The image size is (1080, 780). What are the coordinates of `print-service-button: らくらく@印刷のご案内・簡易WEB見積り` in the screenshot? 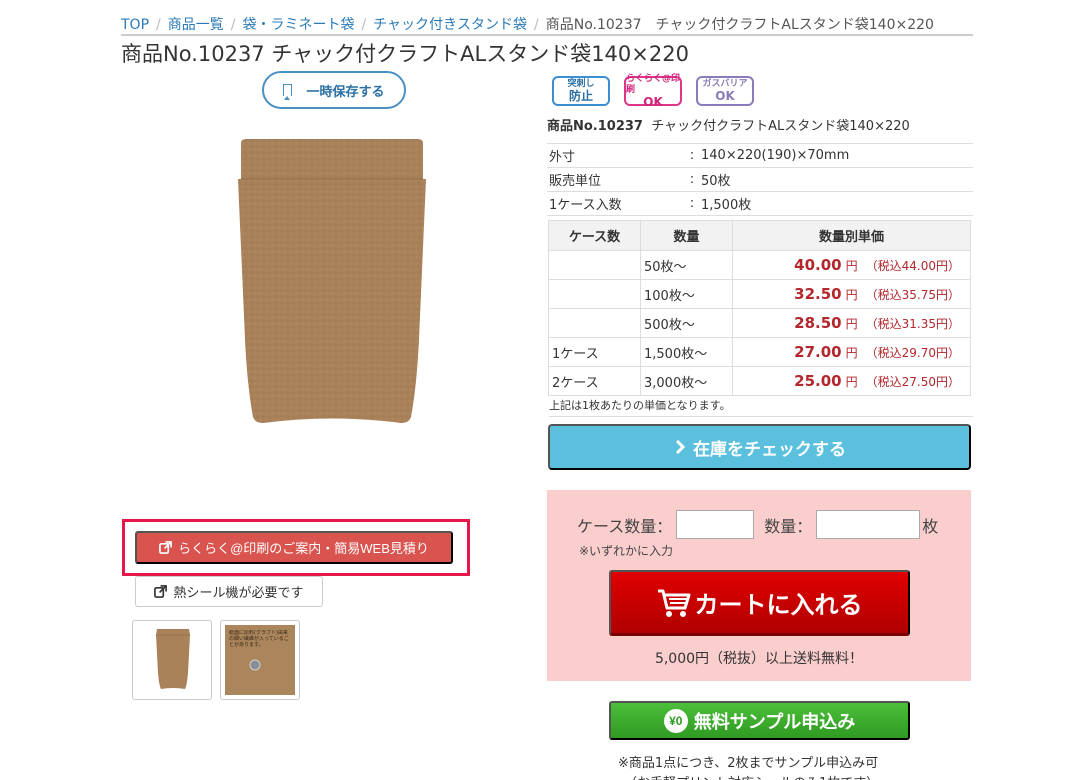 It's located at (294, 547).